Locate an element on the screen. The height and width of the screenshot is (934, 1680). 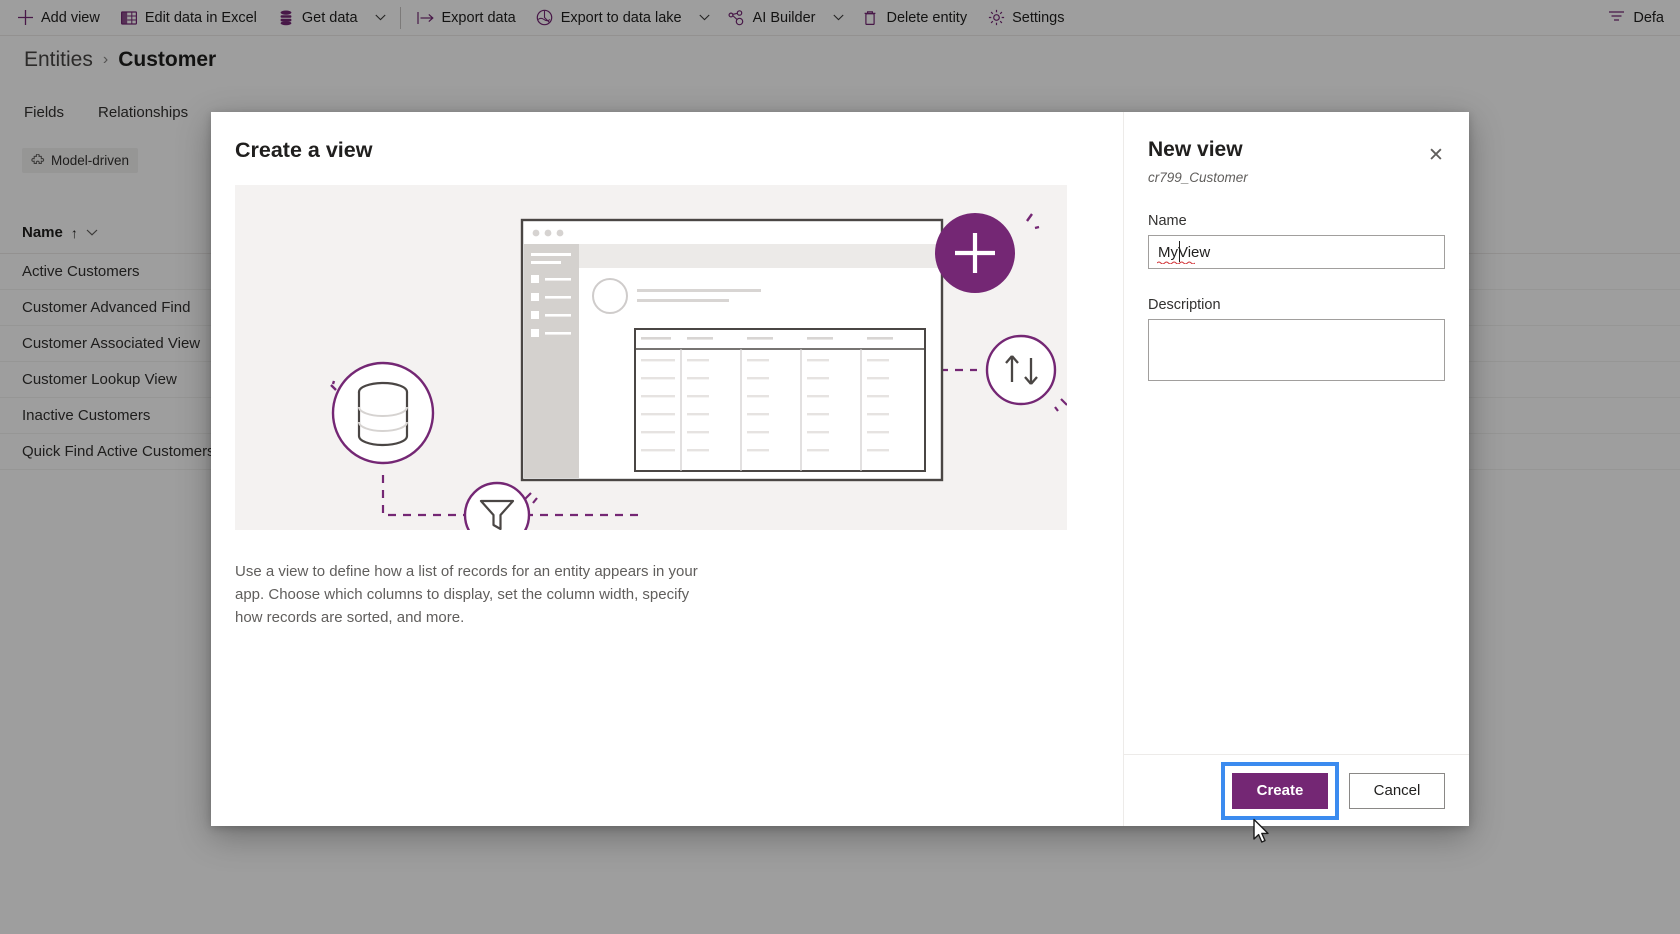
name-input is located at coordinates (1296, 252).